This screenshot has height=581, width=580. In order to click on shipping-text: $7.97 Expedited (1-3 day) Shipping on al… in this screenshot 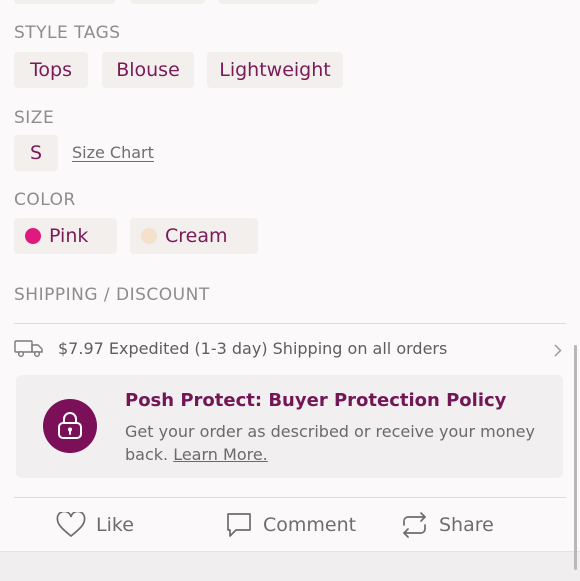, I will do `click(253, 348)`.